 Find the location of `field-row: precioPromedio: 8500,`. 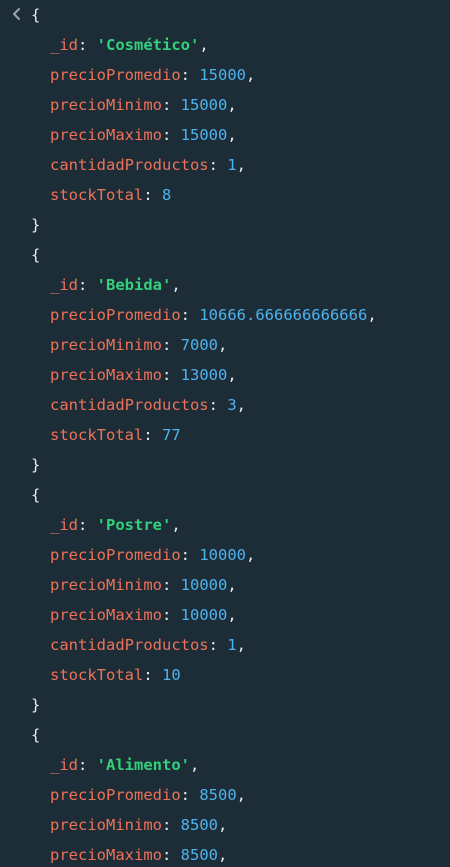

field-row: precioPromedio: 8500, is located at coordinates (148, 795).